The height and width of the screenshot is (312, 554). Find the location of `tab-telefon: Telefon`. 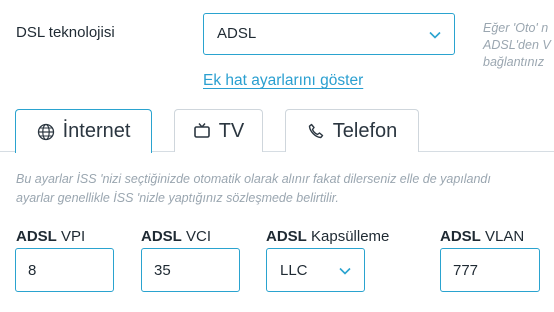

tab-telefon: Telefon is located at coordinates (352, 130).